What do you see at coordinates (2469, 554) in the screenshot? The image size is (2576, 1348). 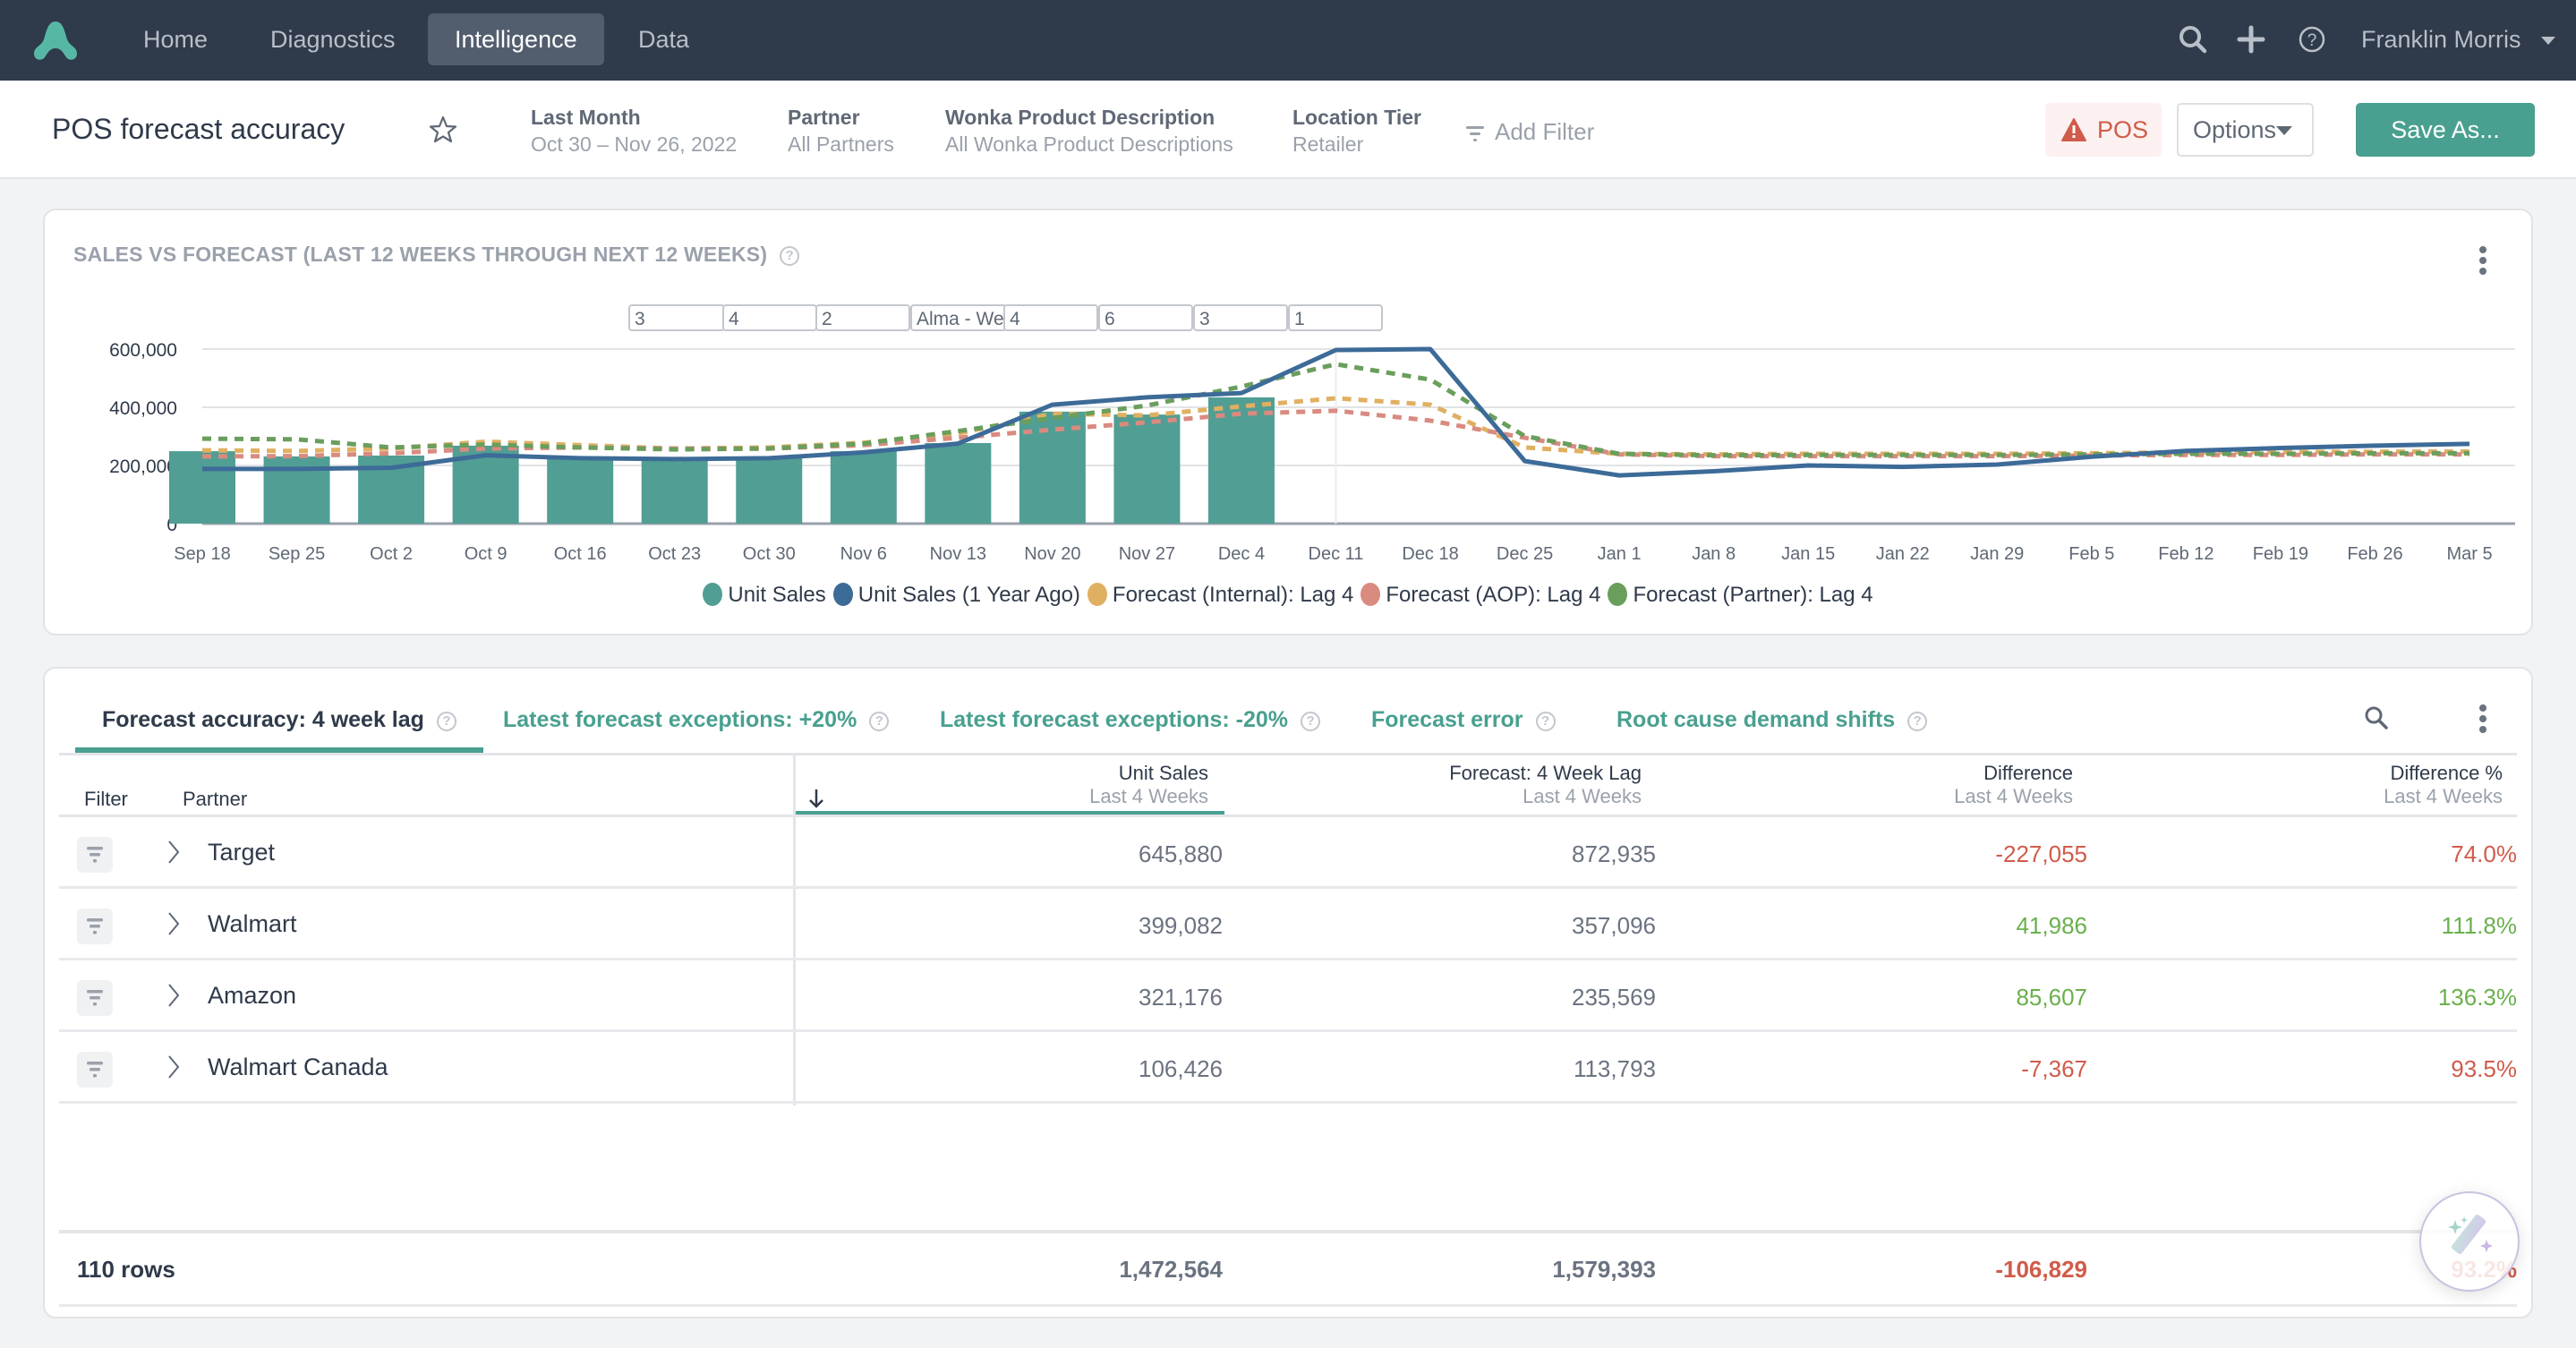 I see `x-tick-label: Mar 5` at bounding box center [2469, 554].